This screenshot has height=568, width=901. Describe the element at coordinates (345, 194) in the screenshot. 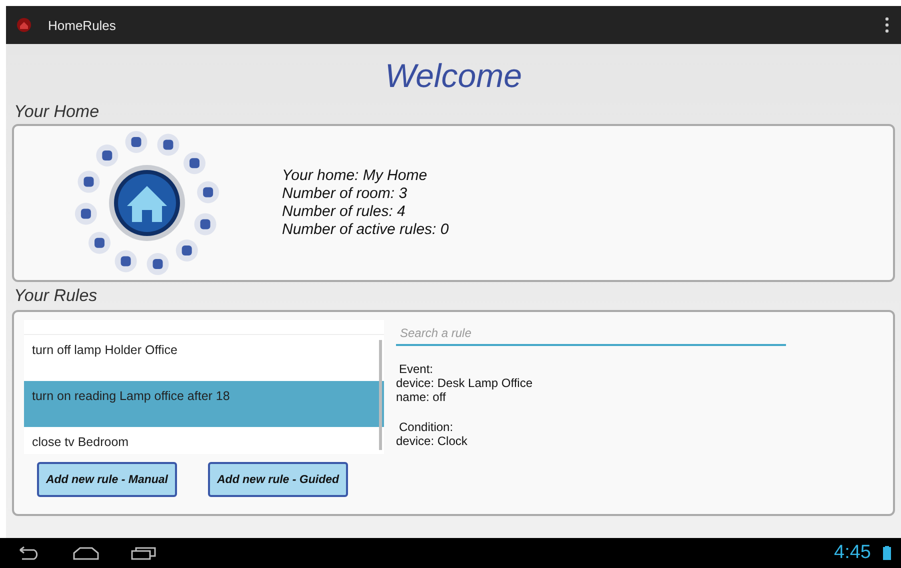

I see `home-info-text: Number of room: 3` at that location.